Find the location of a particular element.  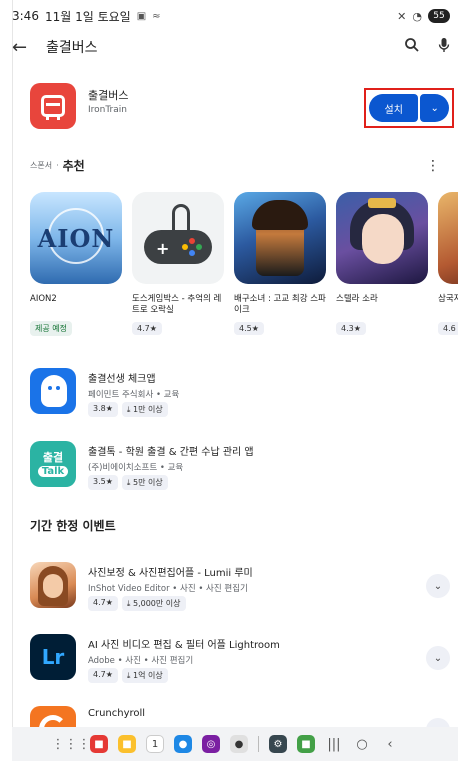

card-rating: 4.3★ is located at coordinates (351, 328).